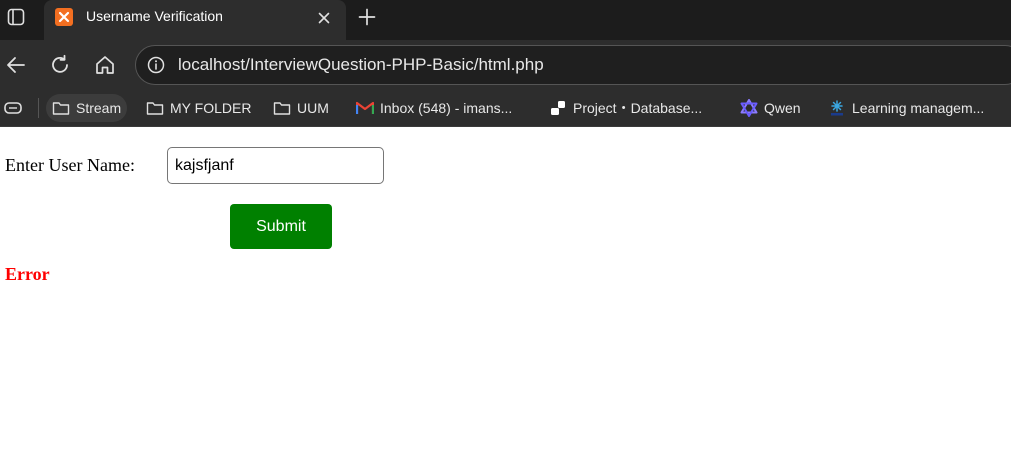 The image size is (1011, 461). I want to click on bookmark-label: MY FOLDER, so click(211, 108).